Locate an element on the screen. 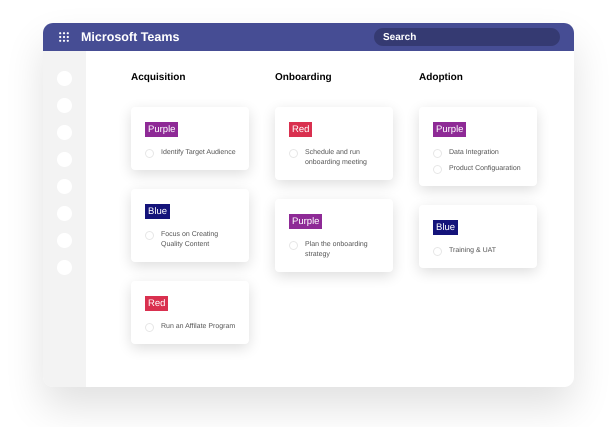 The height and width of the screenshot is (427, 609). column-title: Onboarding is located at coordinates (304, 78).